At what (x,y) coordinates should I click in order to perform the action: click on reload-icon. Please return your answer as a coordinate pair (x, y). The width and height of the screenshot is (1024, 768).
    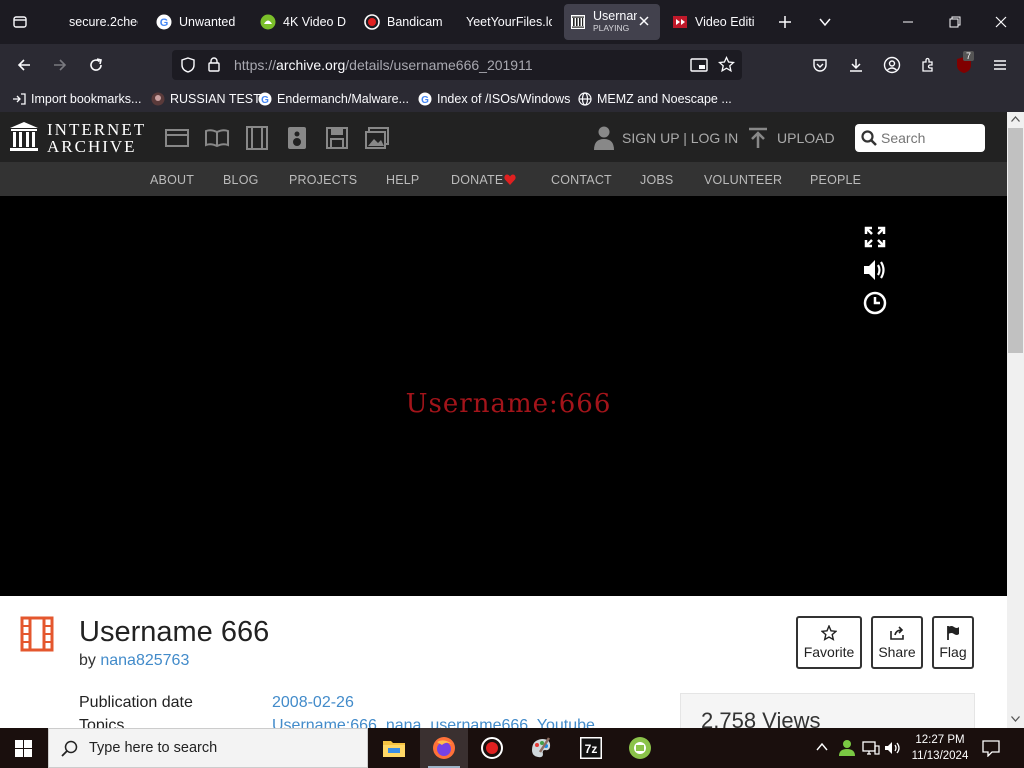
    Looking at the image, I should click on (96, 65).